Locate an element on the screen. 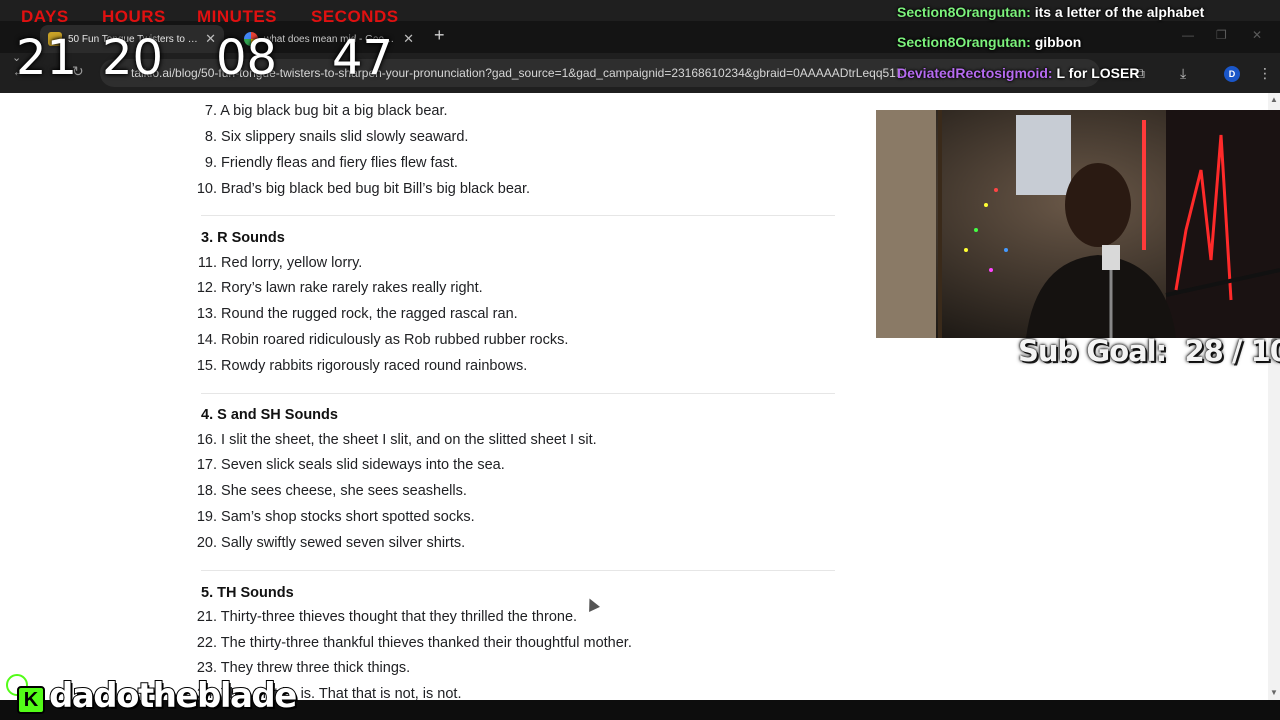  list-item: 11. Red lorry, yellow lorry. is located at coordinates (280, 263).